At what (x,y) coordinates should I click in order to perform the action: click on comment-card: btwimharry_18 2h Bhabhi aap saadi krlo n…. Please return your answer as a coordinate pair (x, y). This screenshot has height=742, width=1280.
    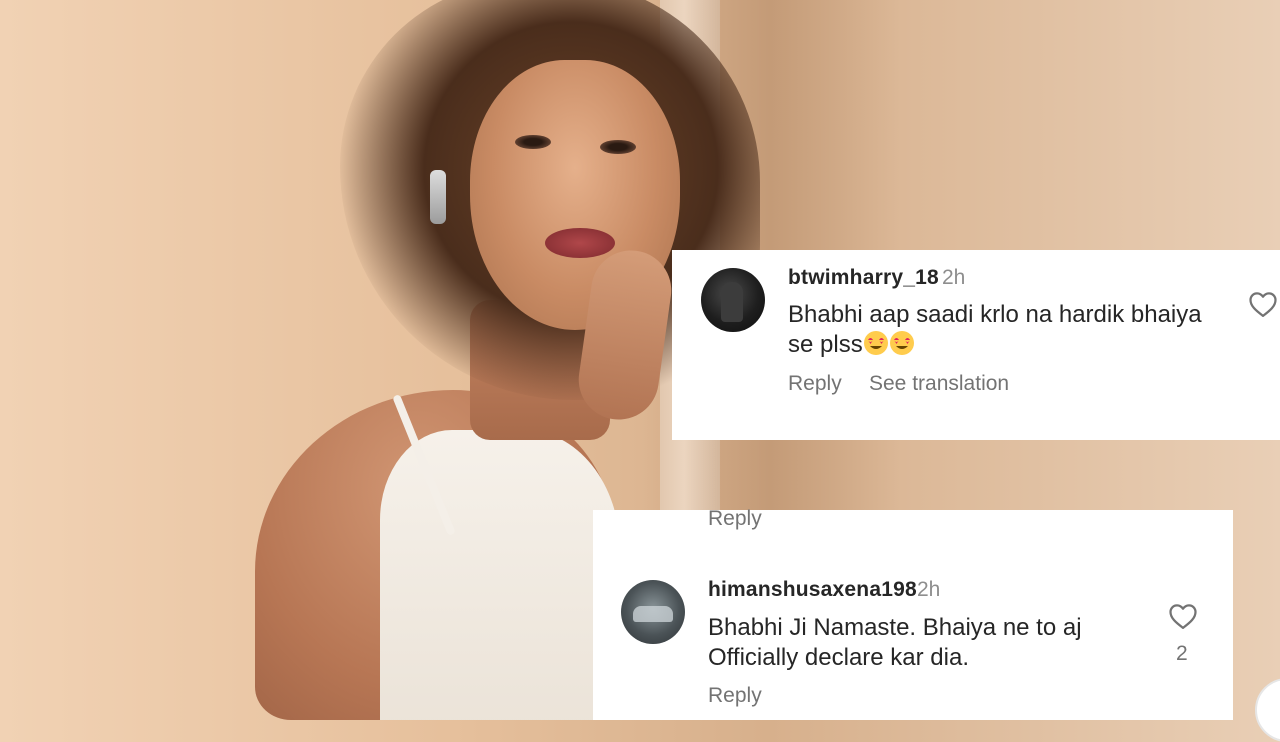
    Looking at the image, I should click on (976, 345).